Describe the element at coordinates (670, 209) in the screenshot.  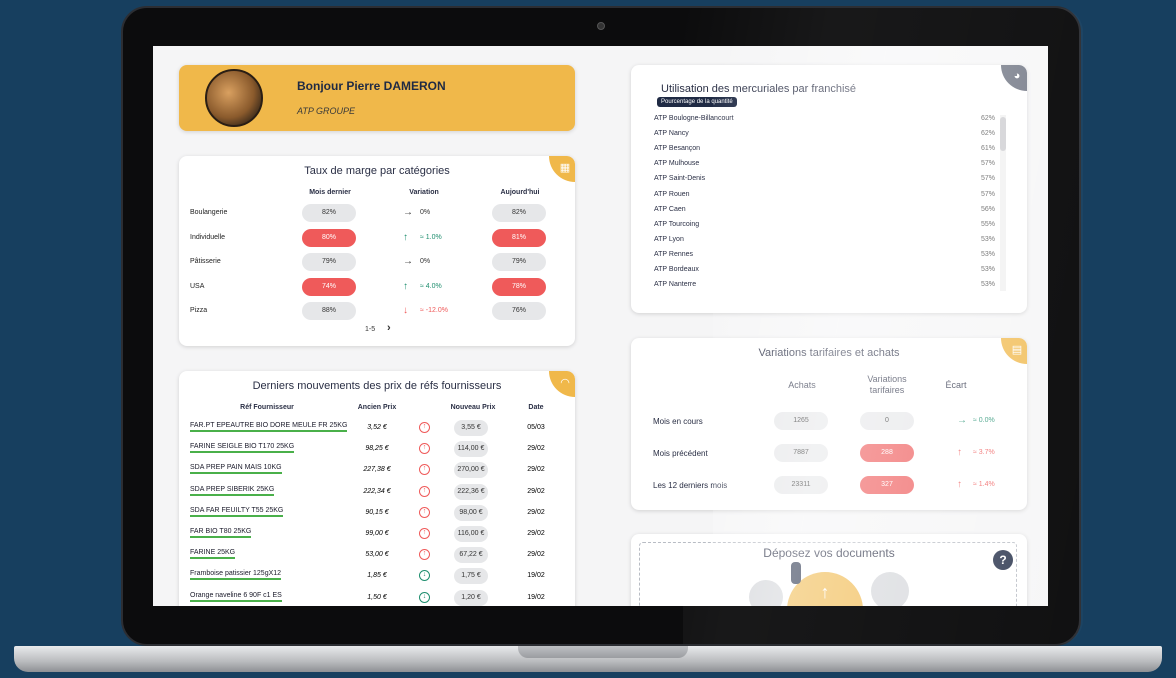
I see `franchise-name: ATP Caen` at that location.